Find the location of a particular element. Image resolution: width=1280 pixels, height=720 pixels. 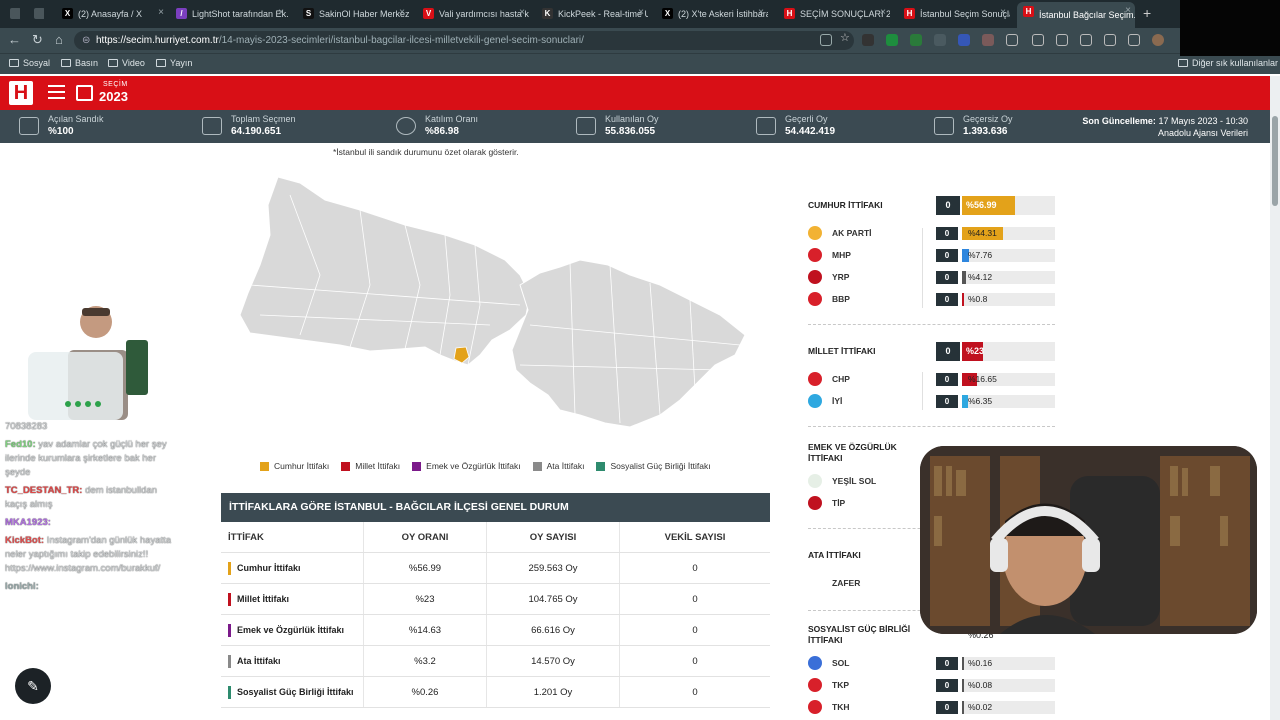

bookmark-folder-basin: Basın is located at coordinates (79, 63).